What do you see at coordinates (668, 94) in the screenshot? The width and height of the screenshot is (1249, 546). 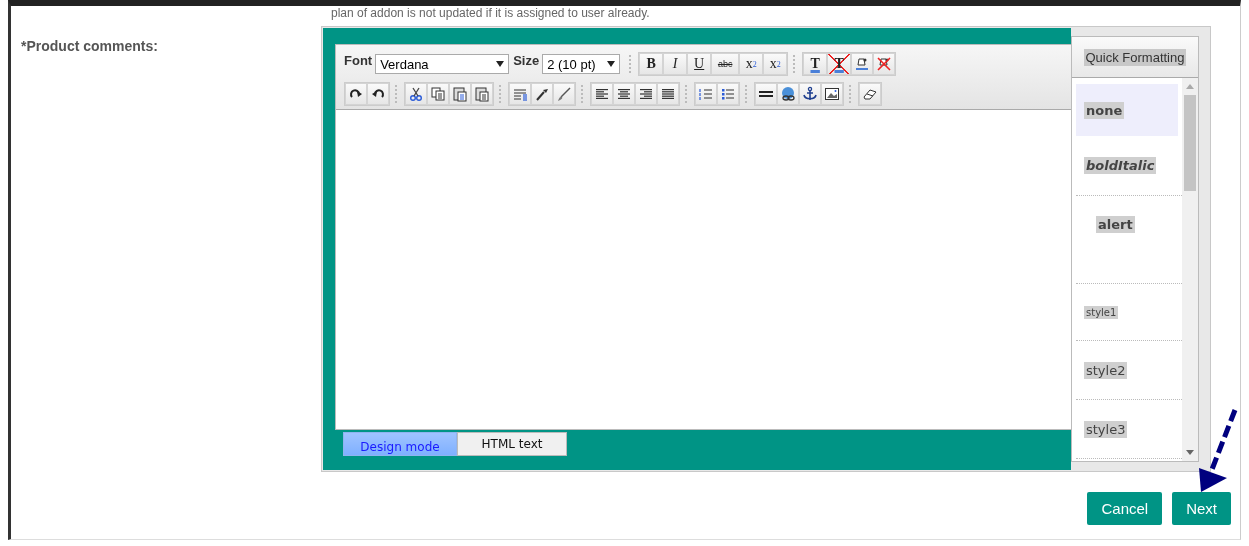 I see `justify-icon` at bounding box center [668, 94].